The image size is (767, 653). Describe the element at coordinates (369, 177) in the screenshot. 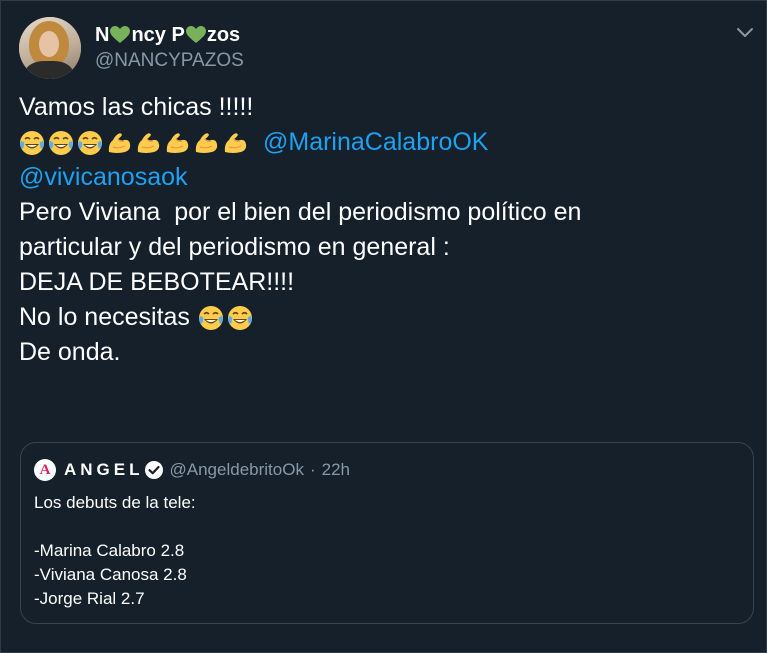

I see `tweet-line: @vivicanosaok` at that location.